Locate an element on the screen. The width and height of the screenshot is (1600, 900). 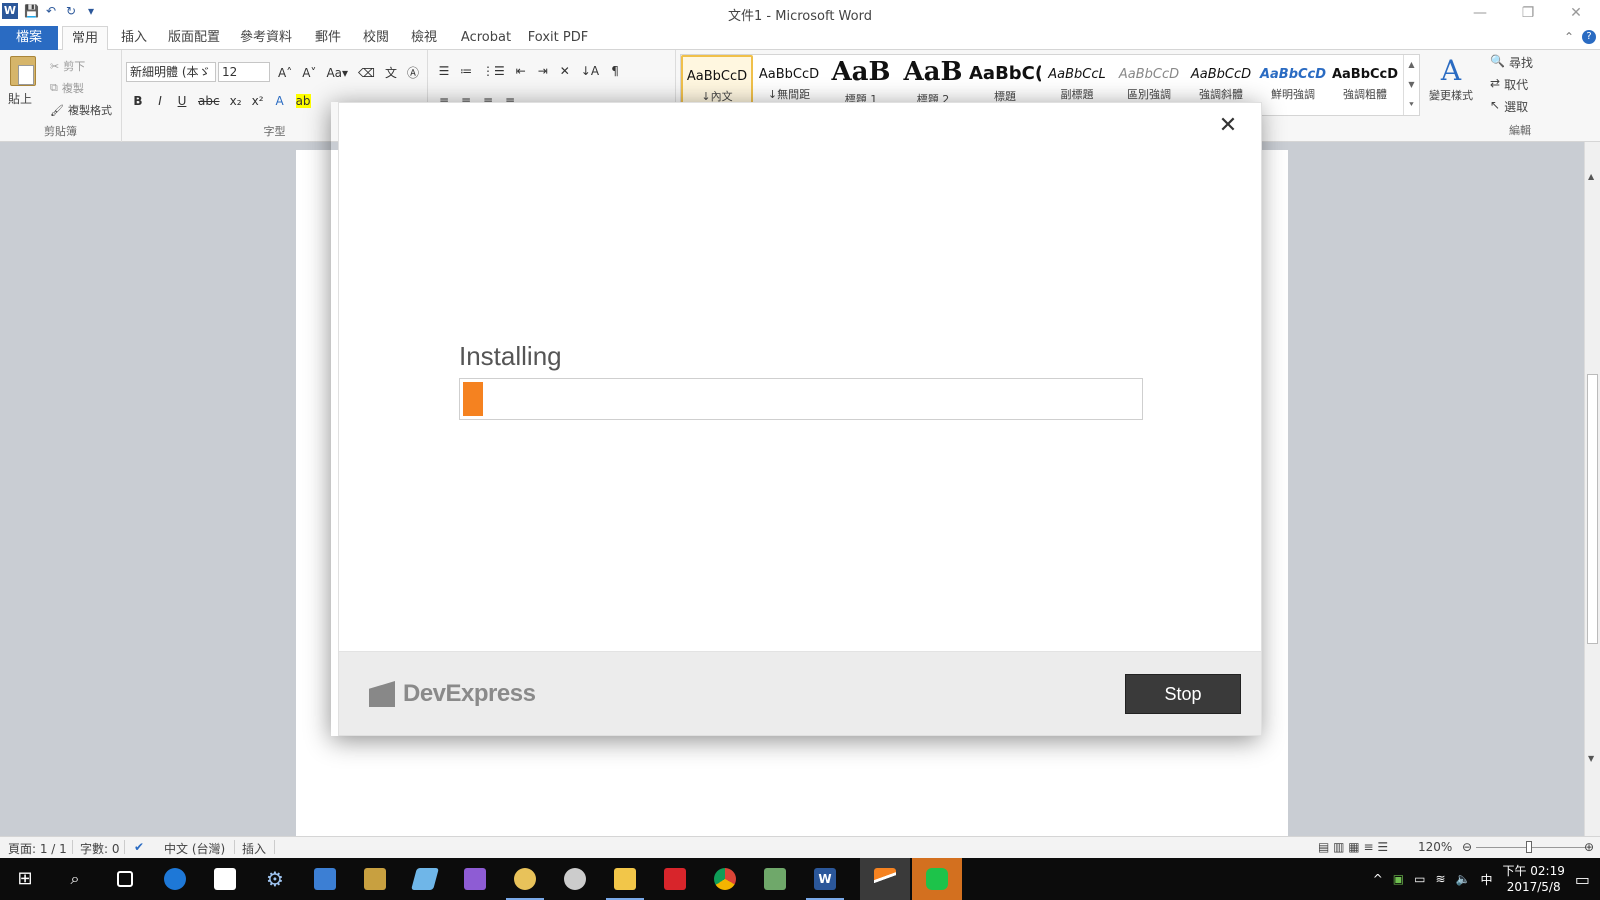
clear-format-icon: ⌫ is located at coordinates (366, 73).